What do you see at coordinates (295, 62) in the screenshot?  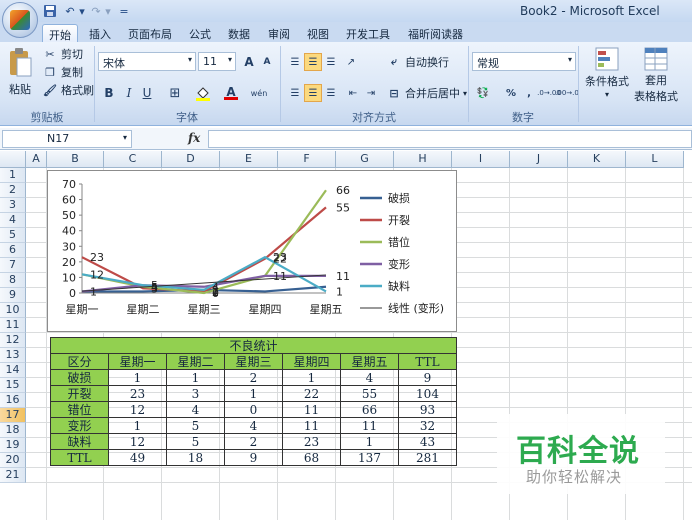 I see `align-top-button: ☰` at bounding box center [295, 62].